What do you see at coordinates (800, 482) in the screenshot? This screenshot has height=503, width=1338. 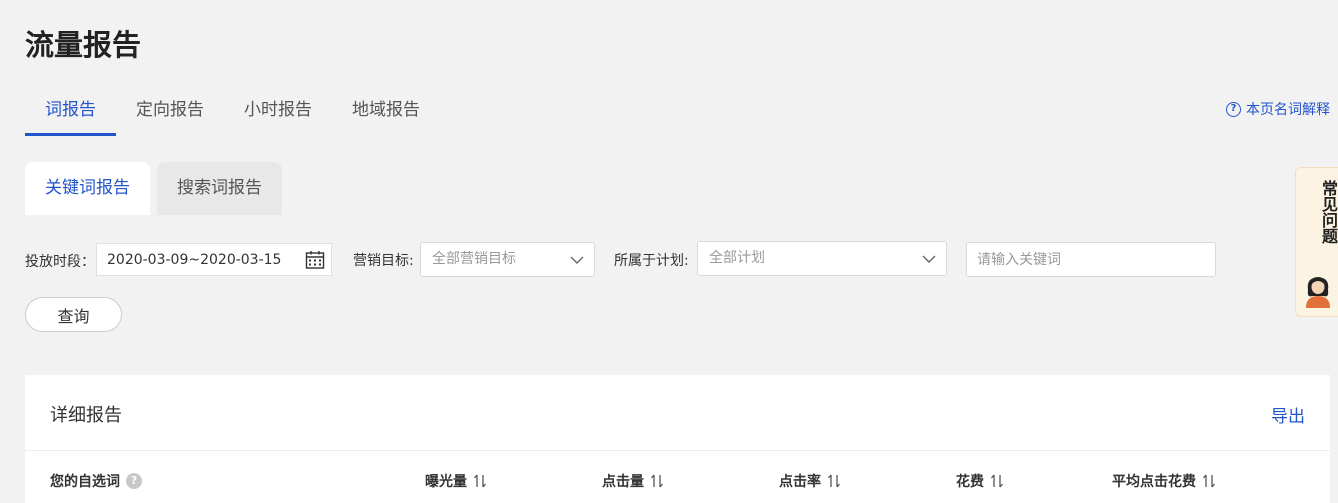 I see `column-header-label: 点击率` at bounding box center [800, 482].